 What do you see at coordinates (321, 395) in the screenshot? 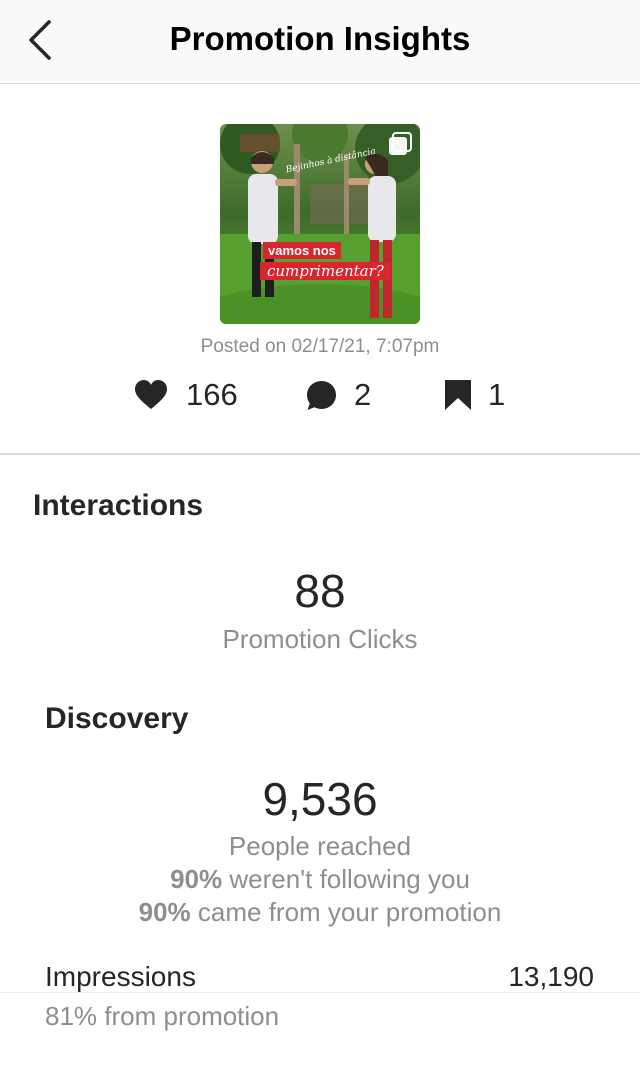
I see `comment-icon` at bounding box center [321, 395].